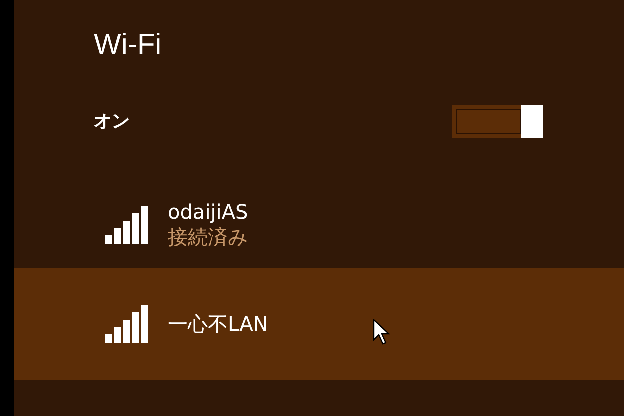 The width and height of the screenshot is (624, 416). What do you see at coordinates (128, 45) in the screenshot?
I see `panel-title: Wi-Fi` at bounding box center [128, 45].